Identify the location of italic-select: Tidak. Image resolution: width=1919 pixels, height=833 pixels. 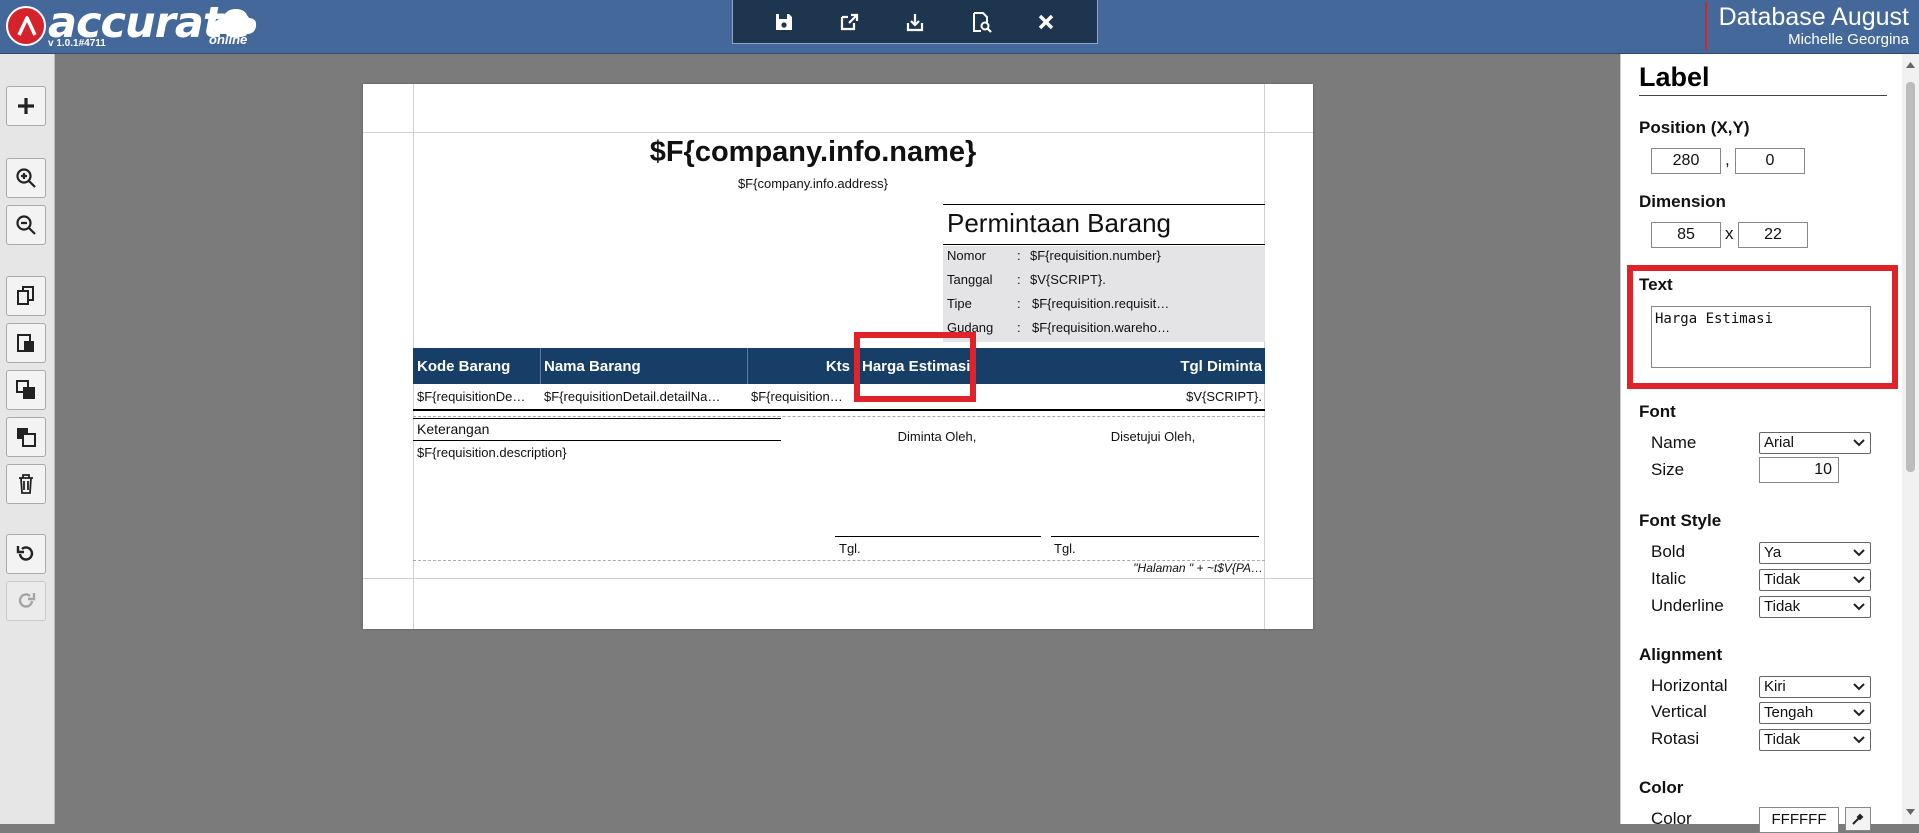
(1815, 580).